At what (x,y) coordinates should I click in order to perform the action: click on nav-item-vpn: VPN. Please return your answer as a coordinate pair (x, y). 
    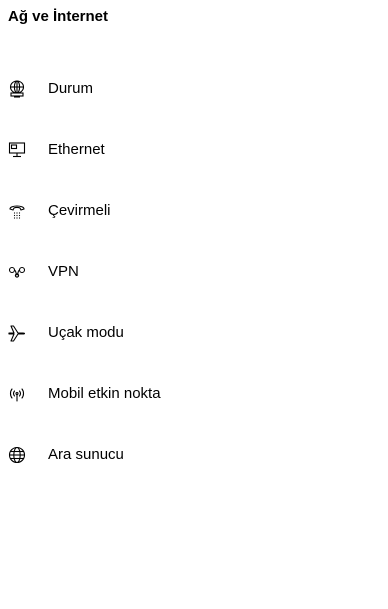
    Looking at the image, I should click on (194, 271).